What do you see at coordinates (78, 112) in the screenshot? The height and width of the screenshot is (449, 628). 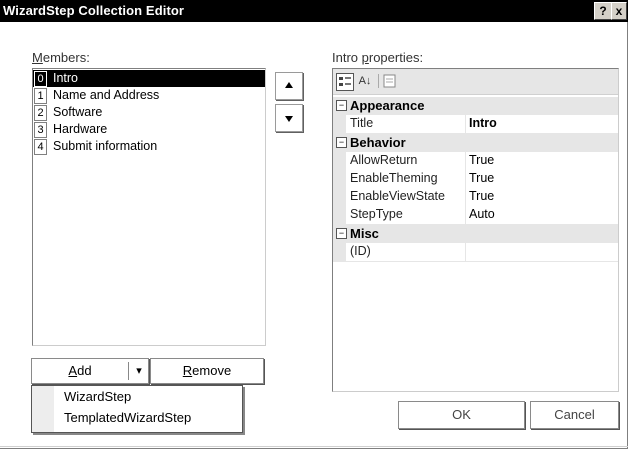 I see `list-item-label: Software` at bounding box center [78, 112].